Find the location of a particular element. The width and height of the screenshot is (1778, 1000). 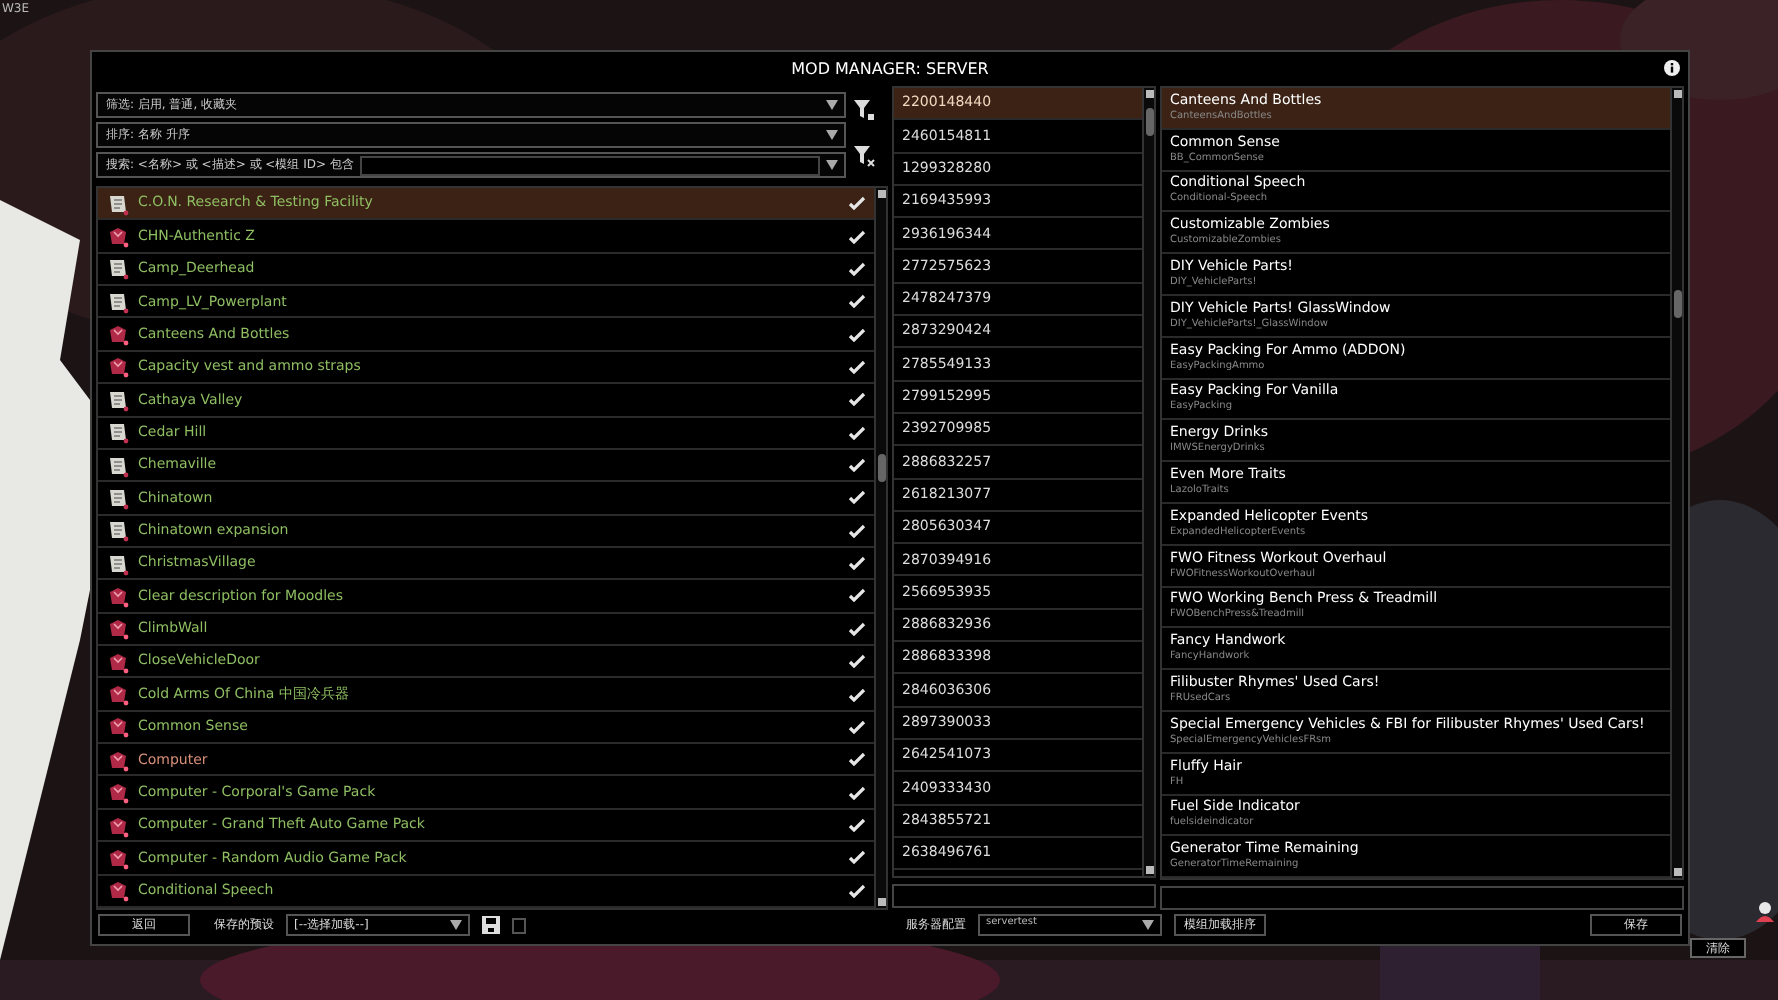

save-icon is located at coordinates (491, 924).